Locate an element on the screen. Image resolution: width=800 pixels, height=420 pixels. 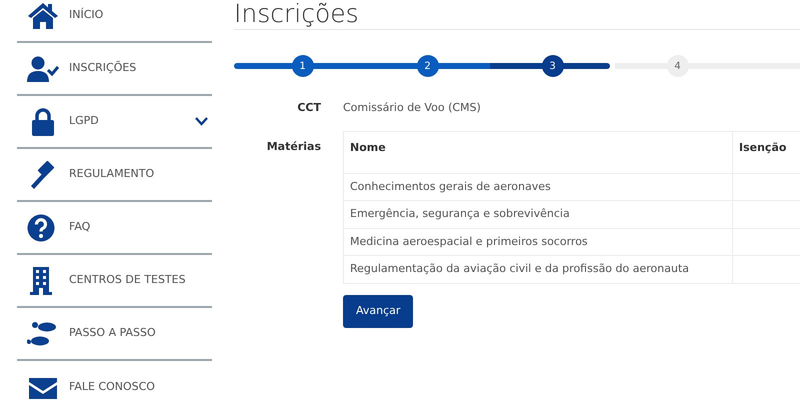
sidebar-item: INSCRIÇÕES is located at coordinates (114, 69).